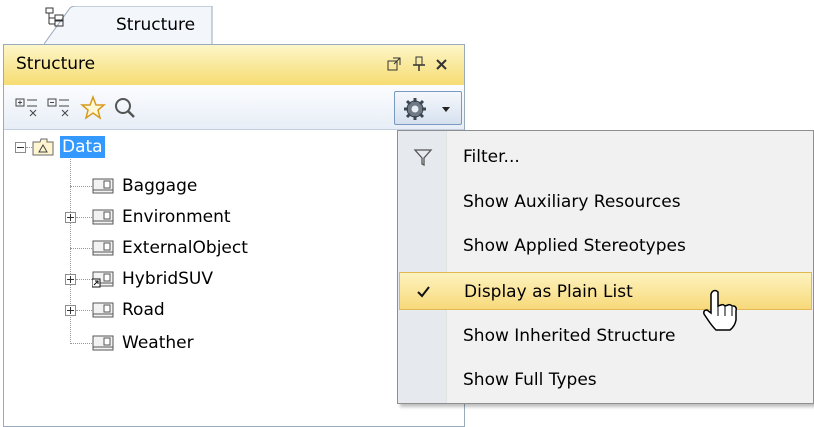  I want to click on tree-item: HybridSUV, so click(153, 279).